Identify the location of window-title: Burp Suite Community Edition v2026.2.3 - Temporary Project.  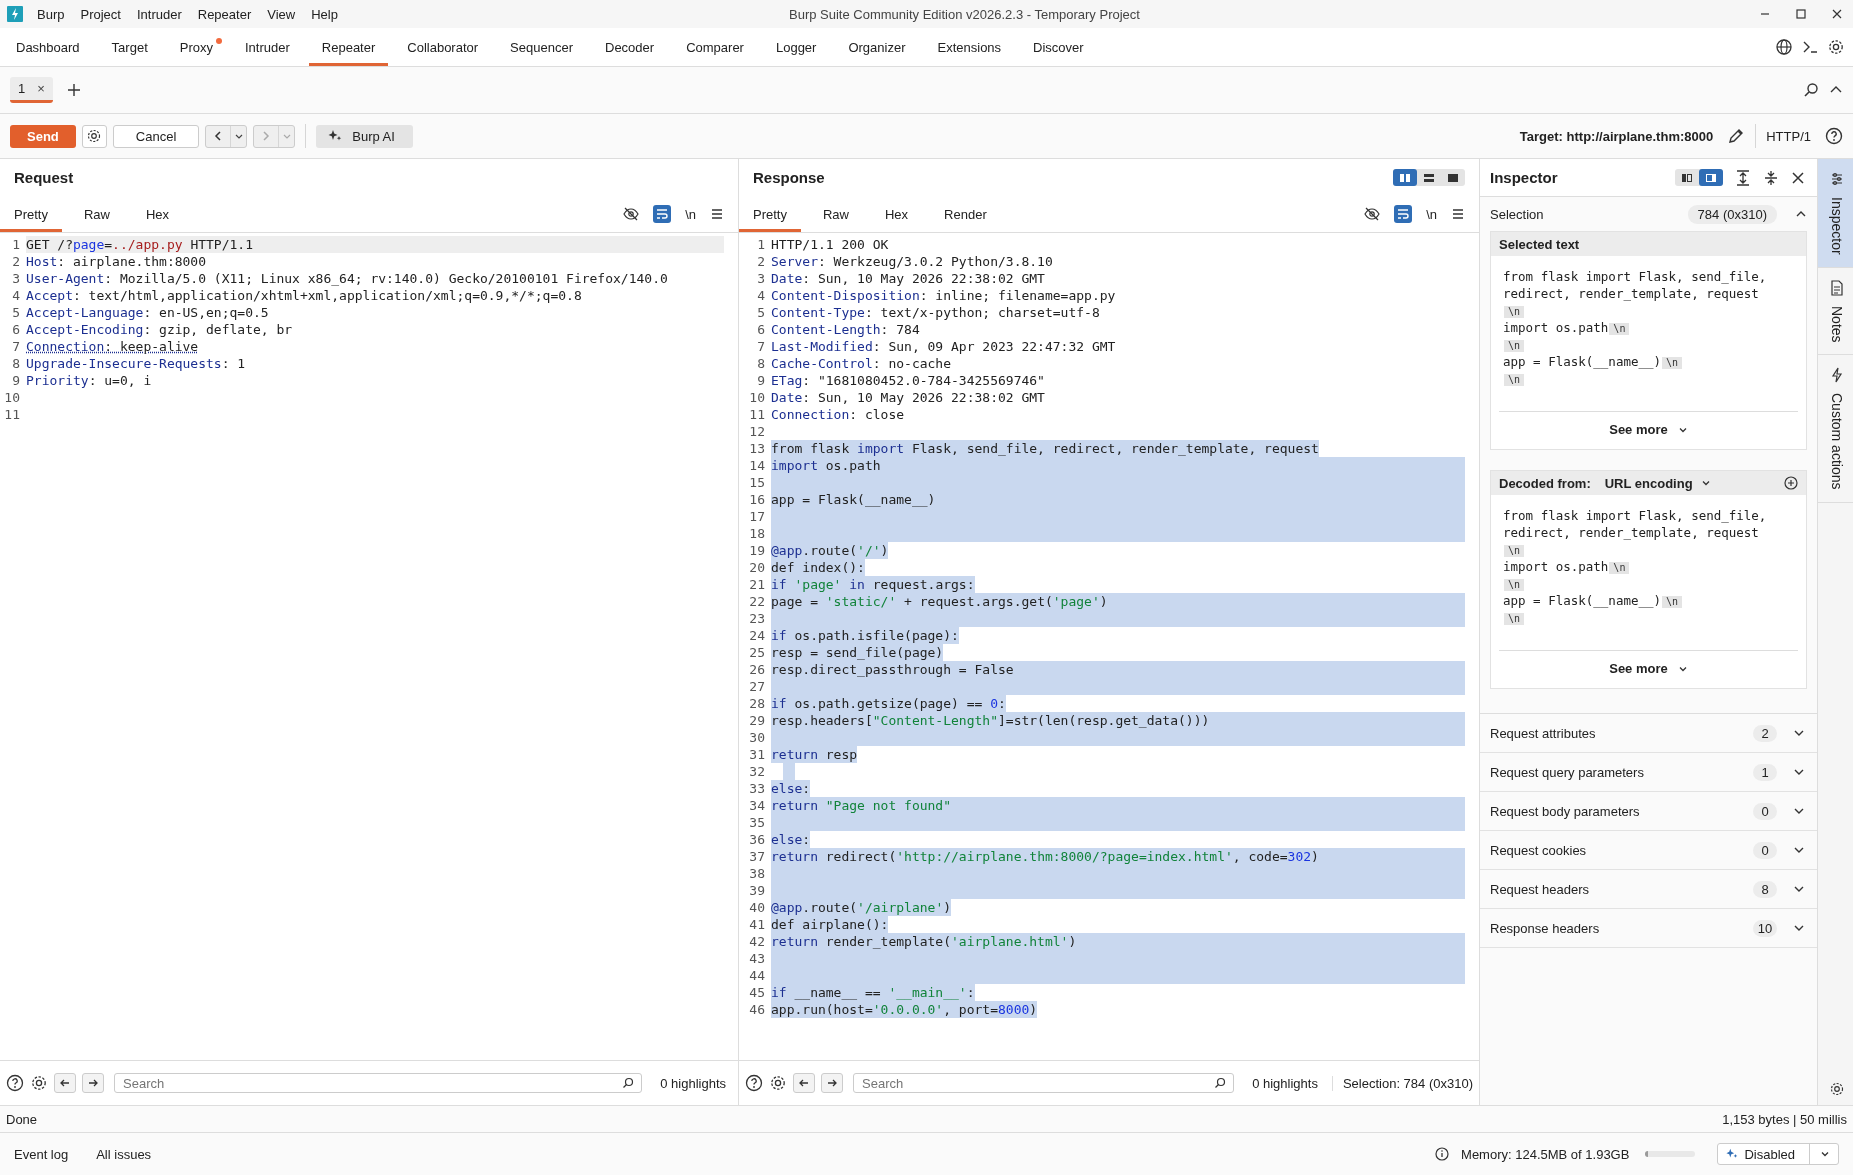
(964, 14).